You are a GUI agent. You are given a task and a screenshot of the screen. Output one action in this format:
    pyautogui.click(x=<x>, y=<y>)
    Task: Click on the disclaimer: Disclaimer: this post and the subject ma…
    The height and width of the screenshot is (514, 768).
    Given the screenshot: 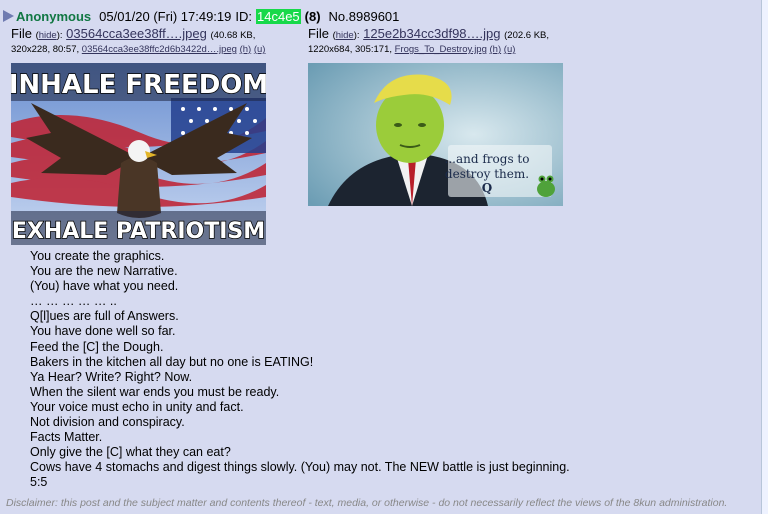 What is the action you would take?
    pyautogui.click(x=367, y=503)
    